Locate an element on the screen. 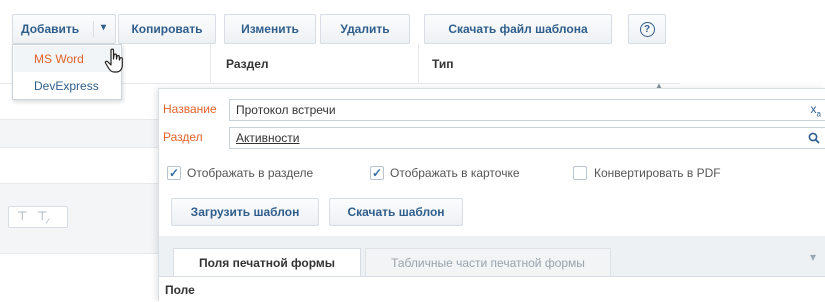 The image size is (825, 302). add-button: Добавить ▾ is located at coordinates (64, 29).